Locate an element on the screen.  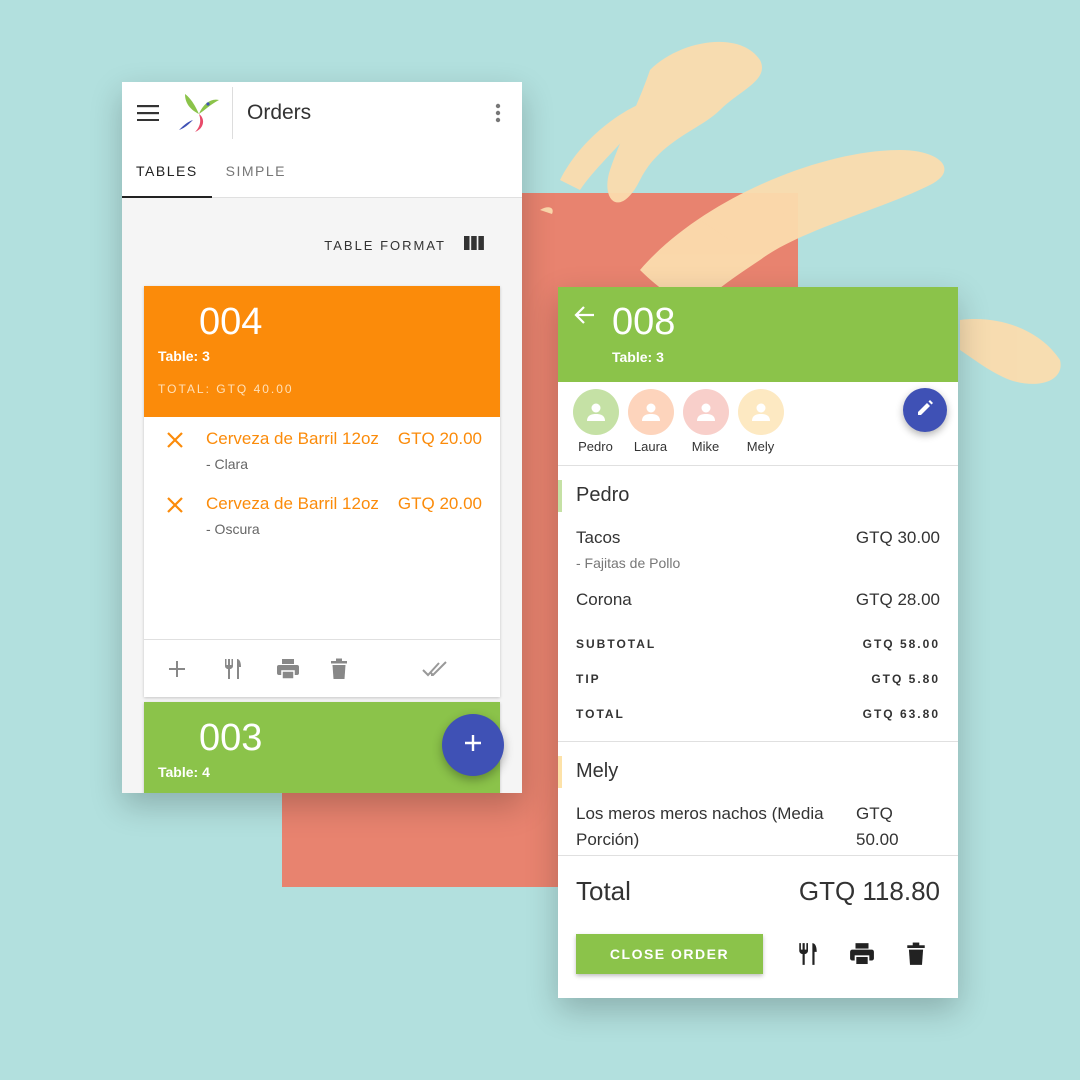
arrow-back-icon is located at coordinates (585, 317).